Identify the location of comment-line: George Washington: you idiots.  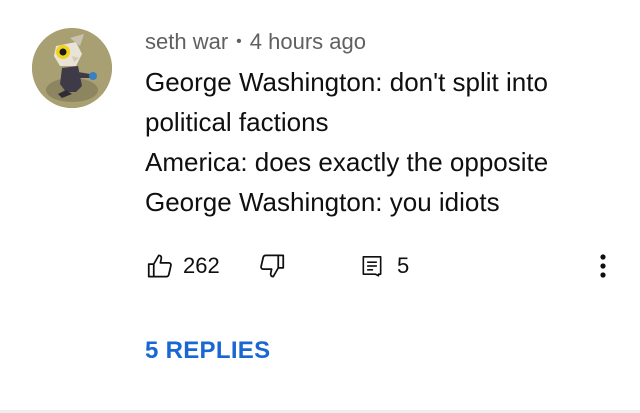
(322, 202).